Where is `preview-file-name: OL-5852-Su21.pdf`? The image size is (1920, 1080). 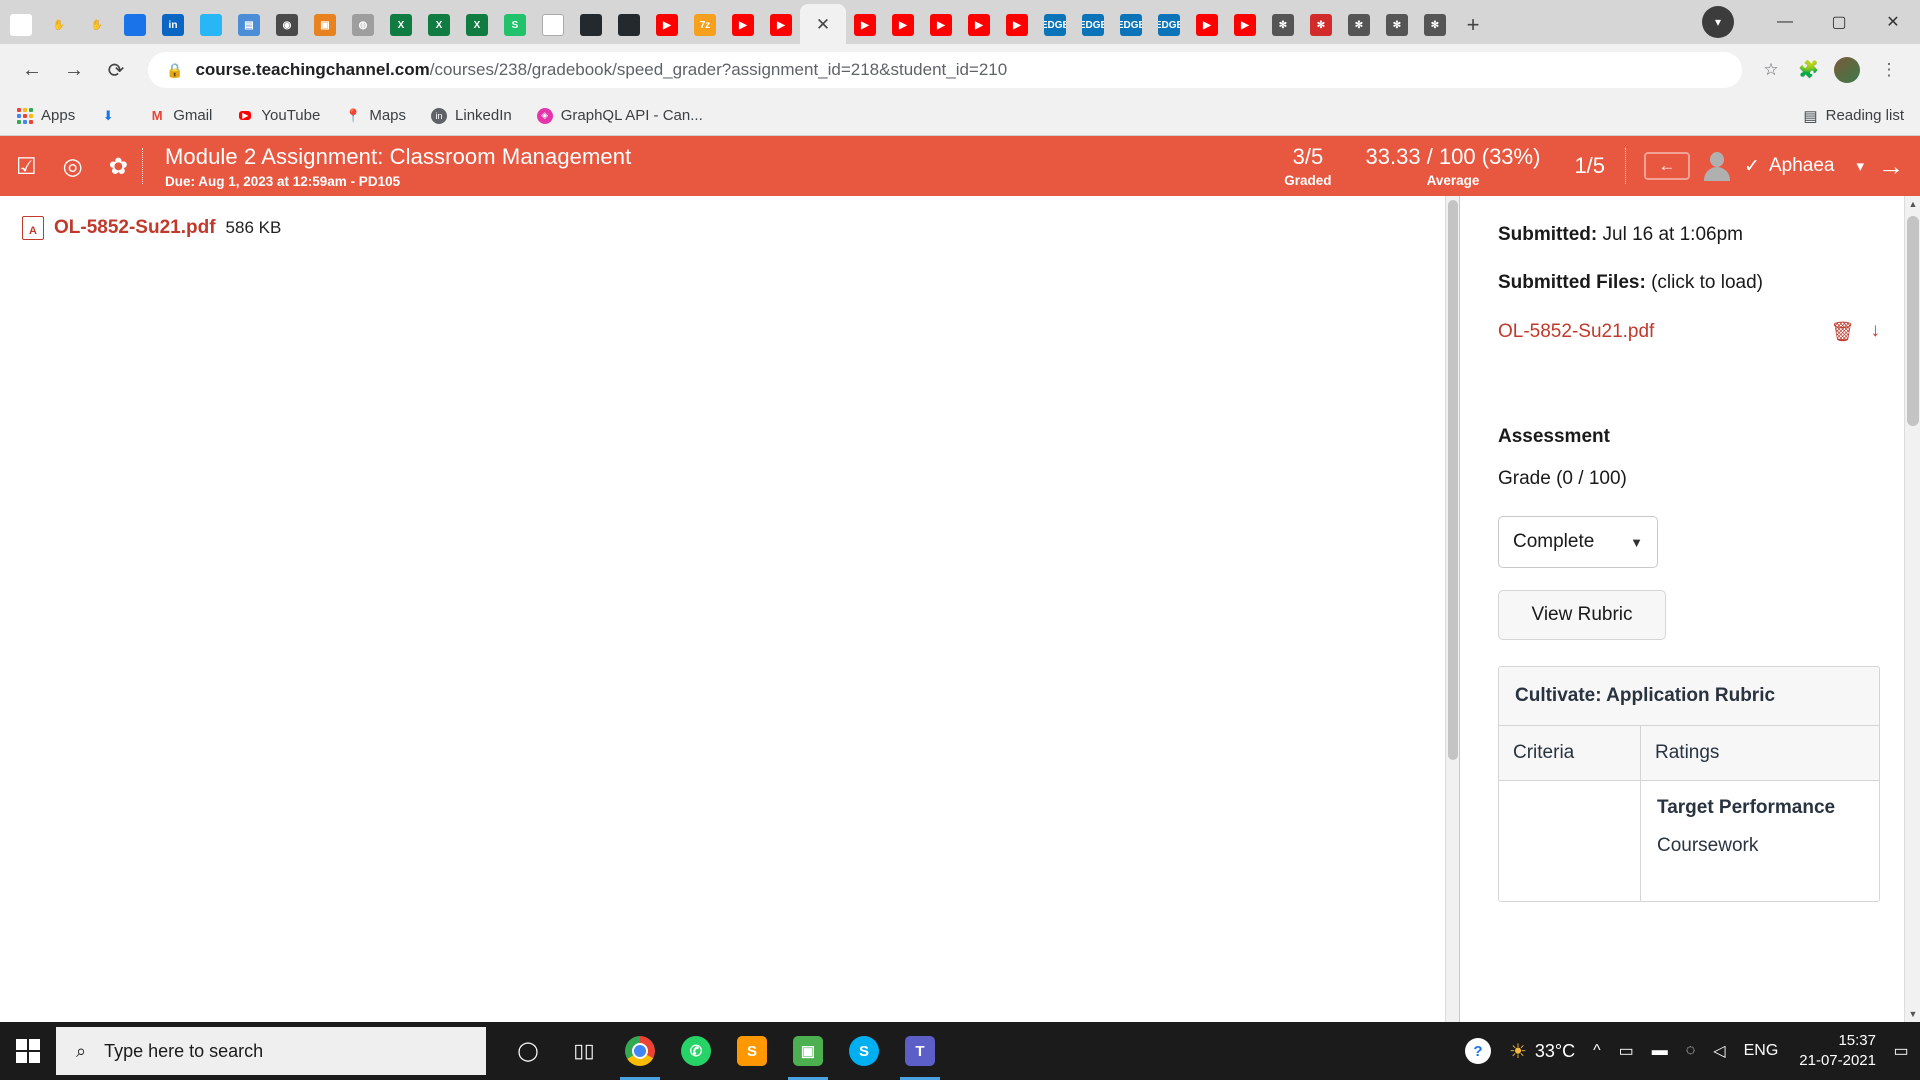
preview-file-name: OL-5852-Su21.pdf is located at coordinates (135, 228).